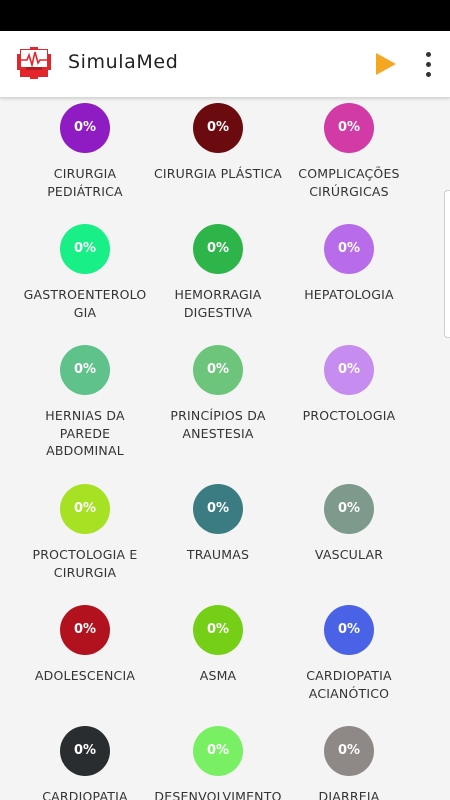 The height and width of the screenshot is (800, 450). I want to click on topic-tile: 0% DESENVOLVIMENTO, so click(218, 763).